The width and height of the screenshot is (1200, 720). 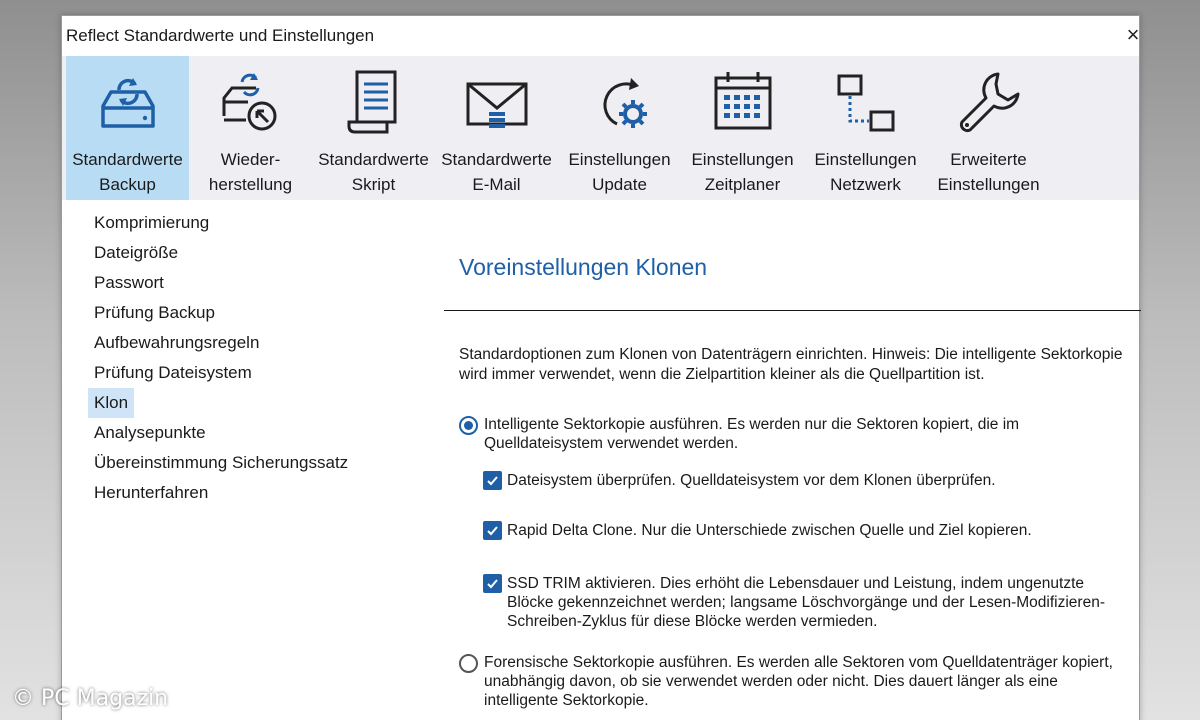 I want to click on sidebar-item-komprimierung: Komprimierung, so click(x=151, y=223).